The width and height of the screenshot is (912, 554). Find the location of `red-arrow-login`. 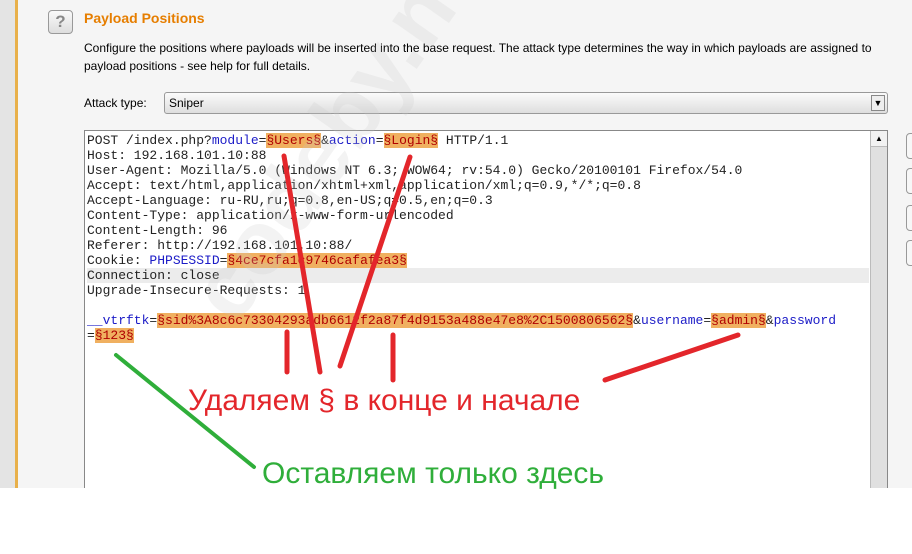

red-arrow-login is located at coordinates (375, 261).